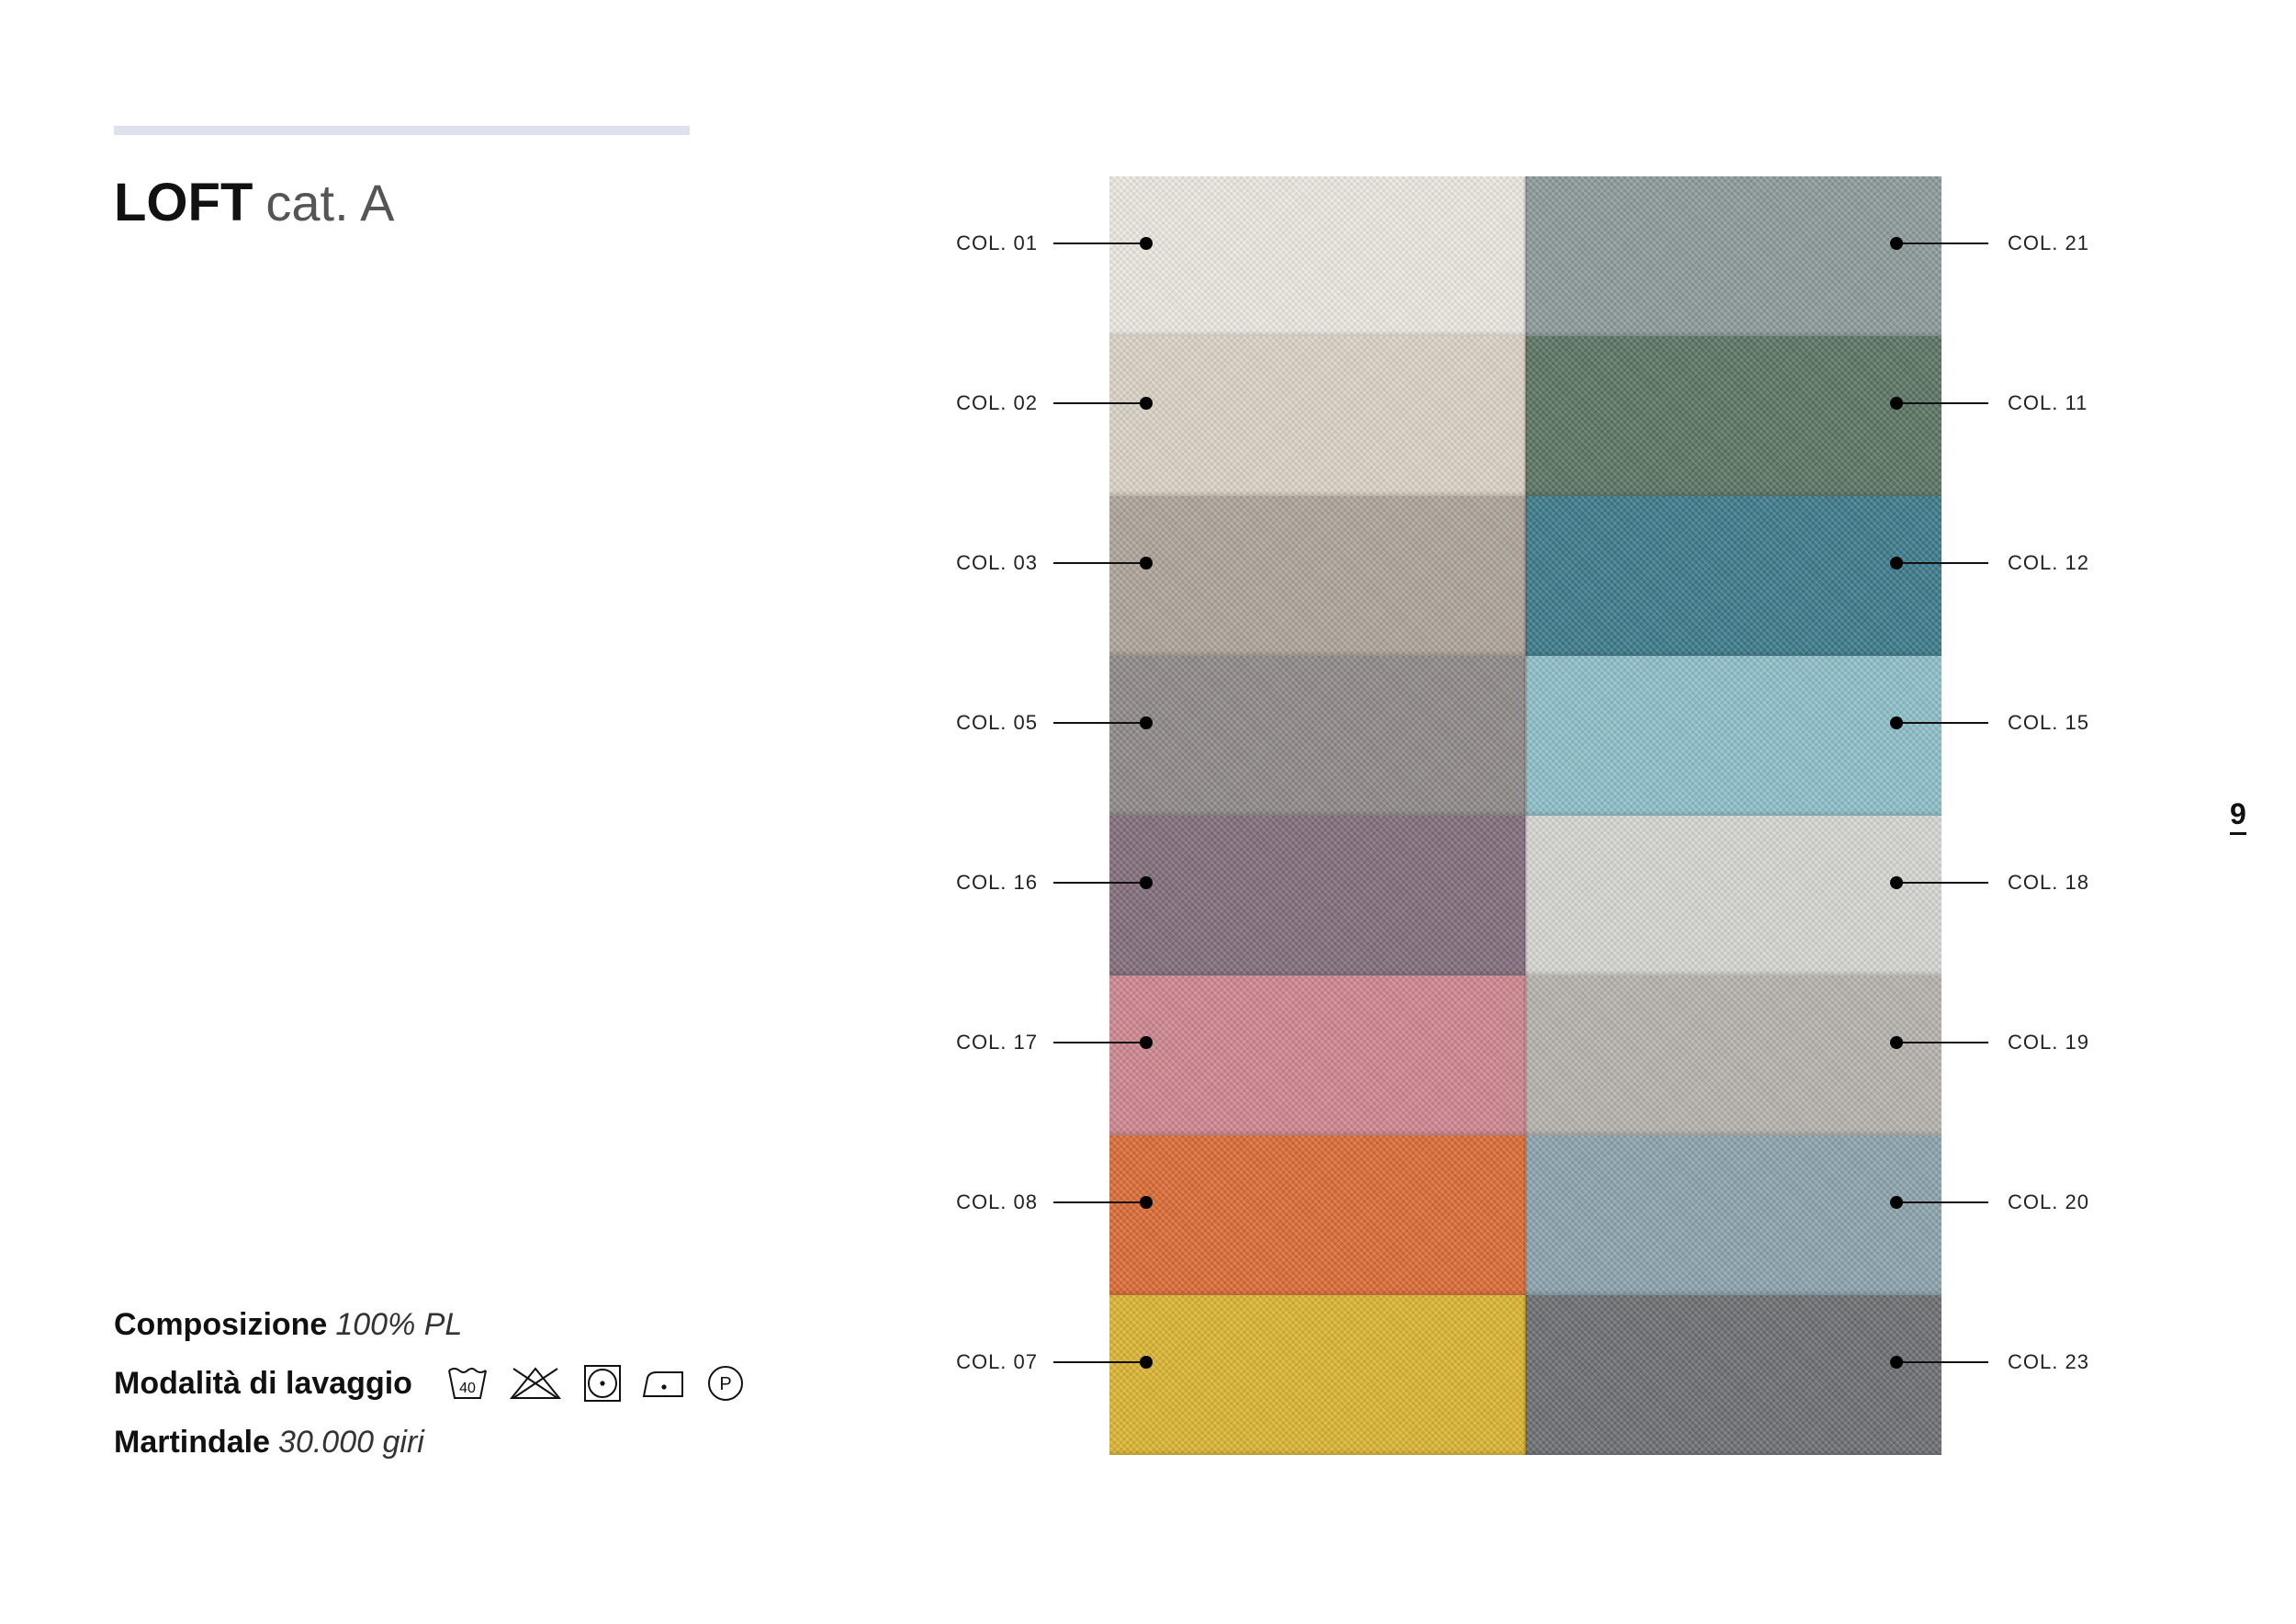 This screenshot has width=2296, height=1624. Describe the element at coordinates (2048, 1361) in the screenshot. I see `swatch-label: COL. 23` at that location.